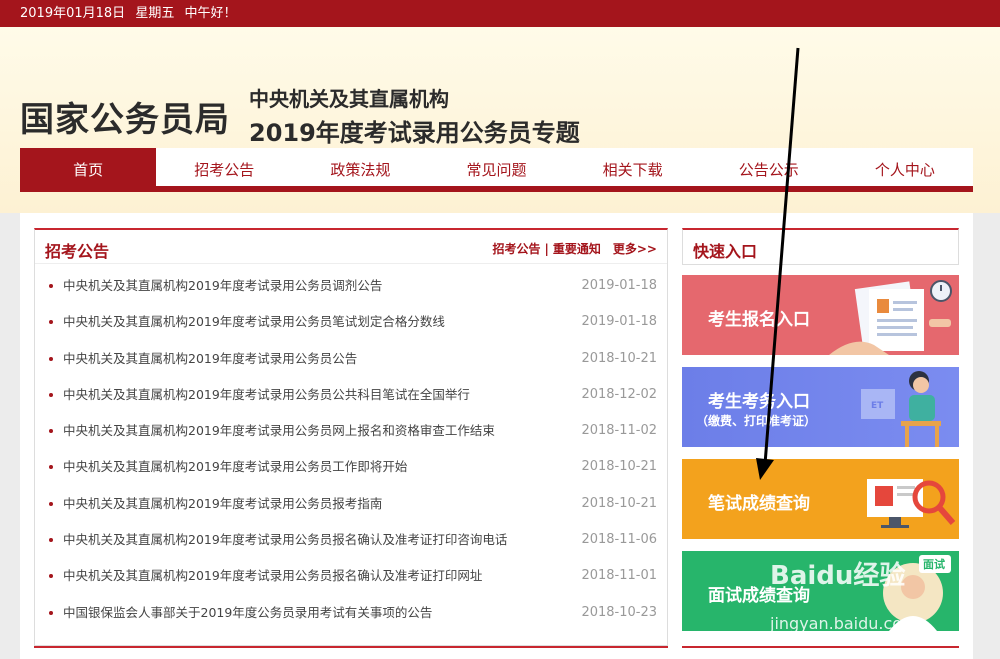 The width and height of the screenshot is (1000, 659). I want to click on item-title: 中央机关及其直属机构2019年度考试录用公务员笔试划定合格分数线, so click(254, 322).